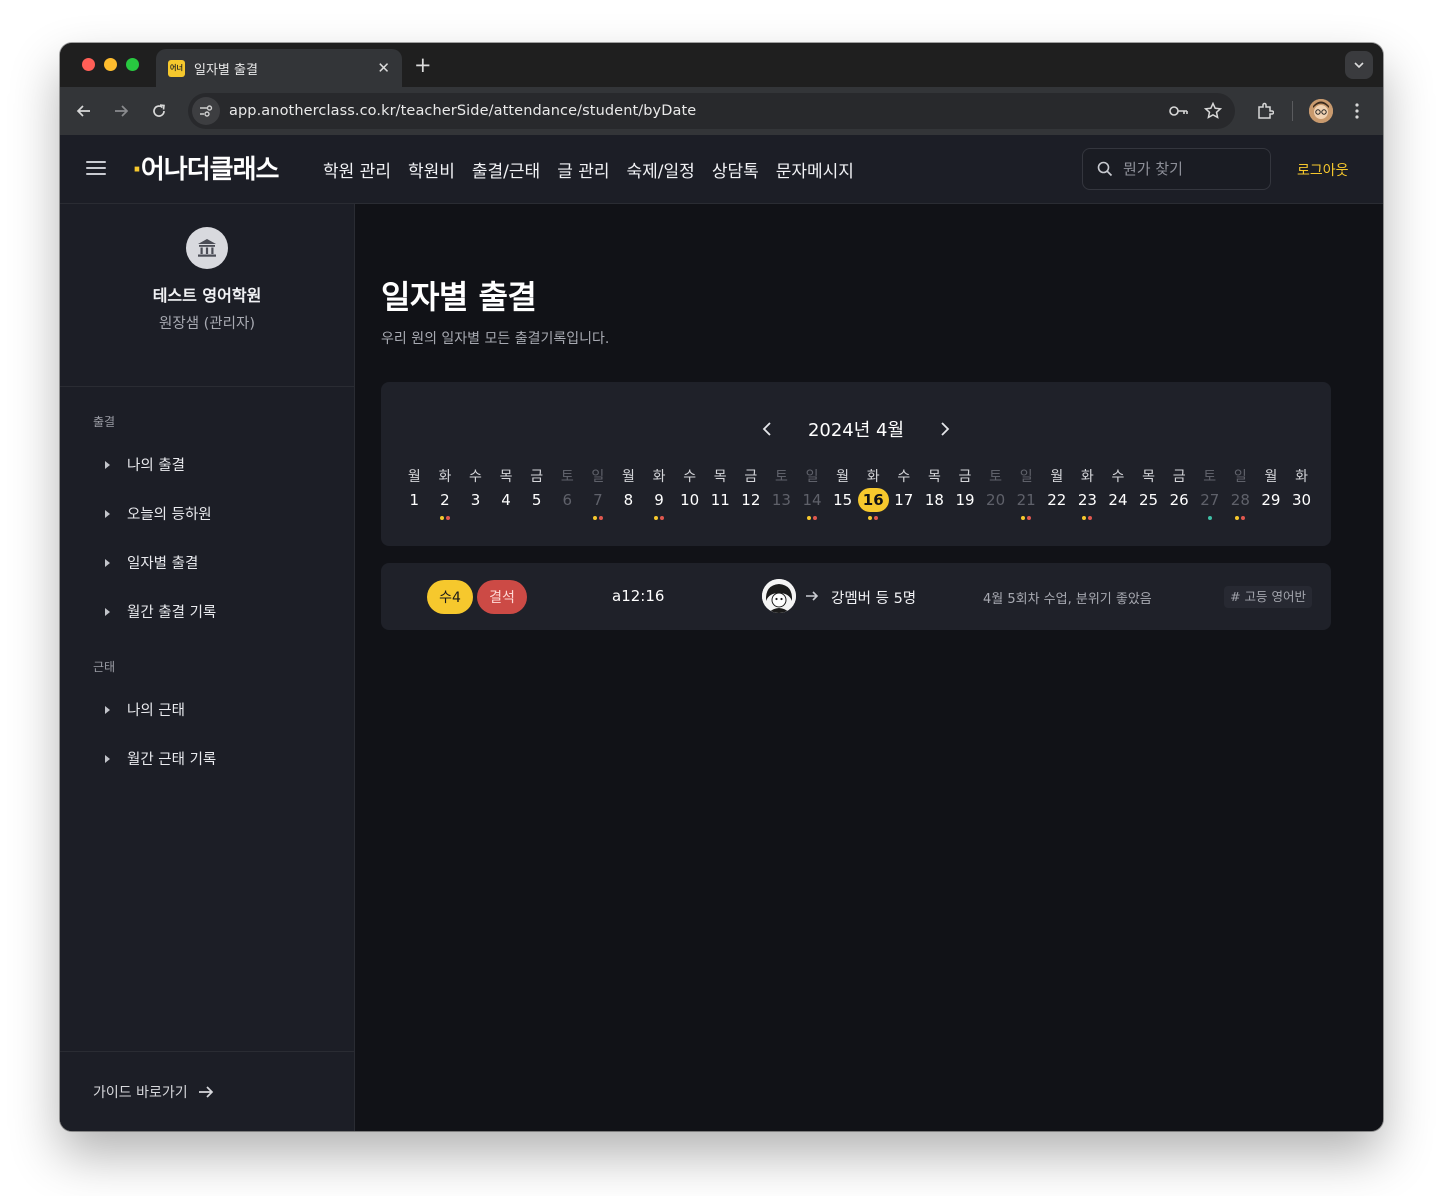 Image resolution: width=1450 pixels, height=1196 pixels. Describe the element at coordinates (205, 167) in the screenshot. I see `site-logo: ·어나더클래스` at that location.